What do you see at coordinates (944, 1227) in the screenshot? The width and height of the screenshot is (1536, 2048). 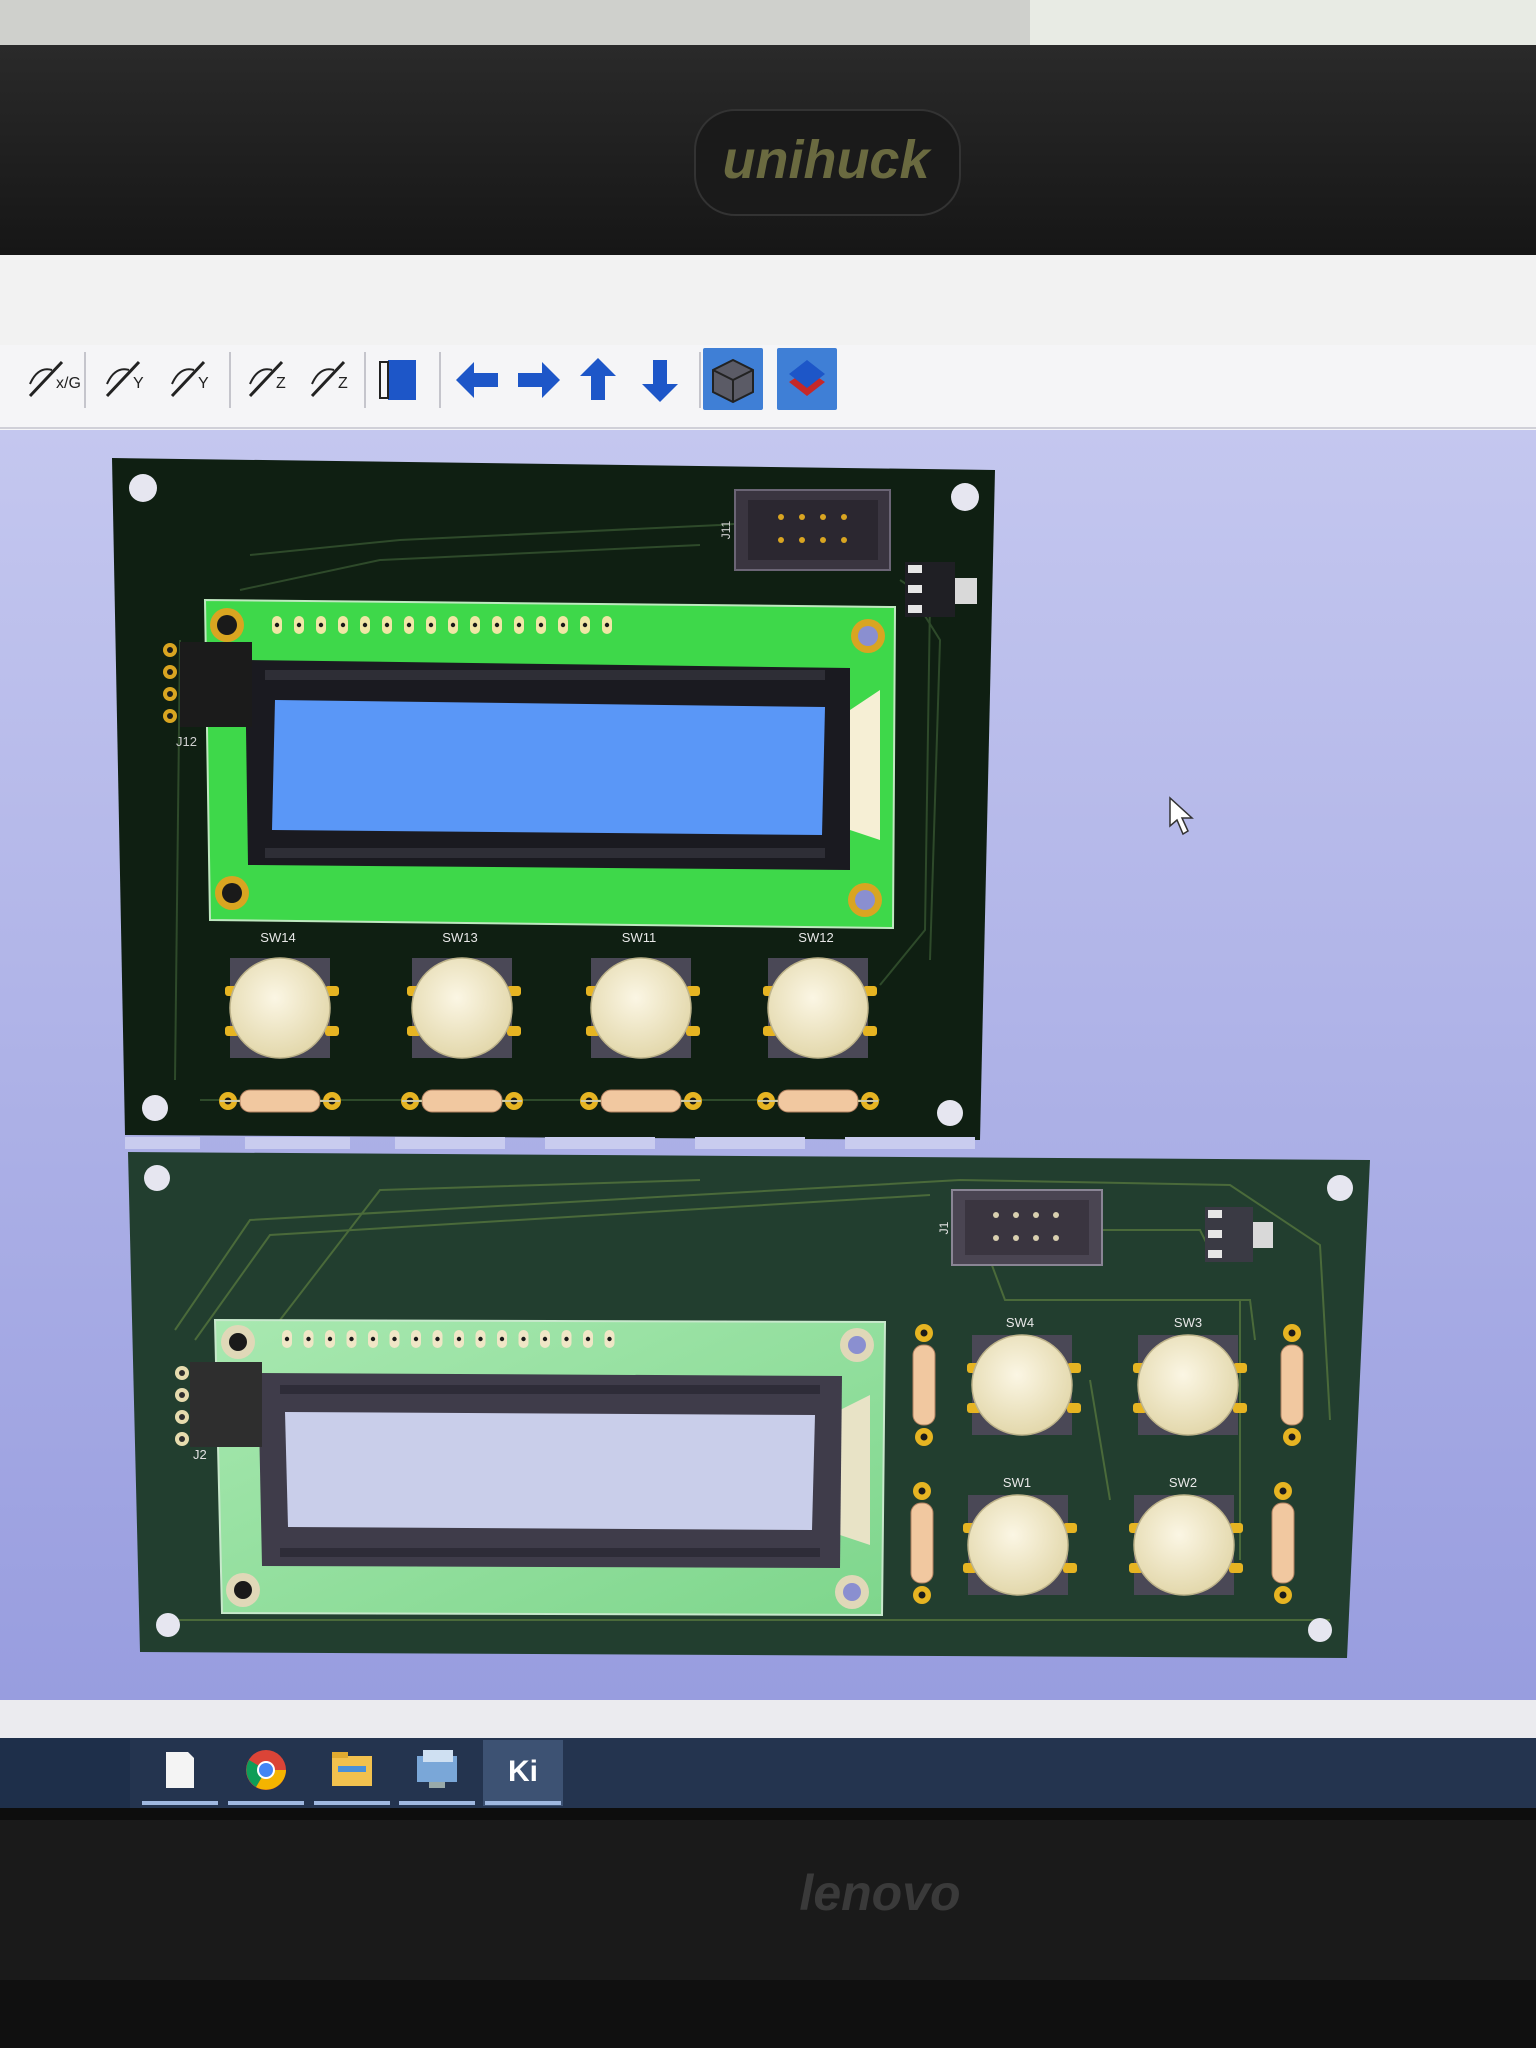 I see `ref-j1-label: J1` at bounding box center [944, 1227].